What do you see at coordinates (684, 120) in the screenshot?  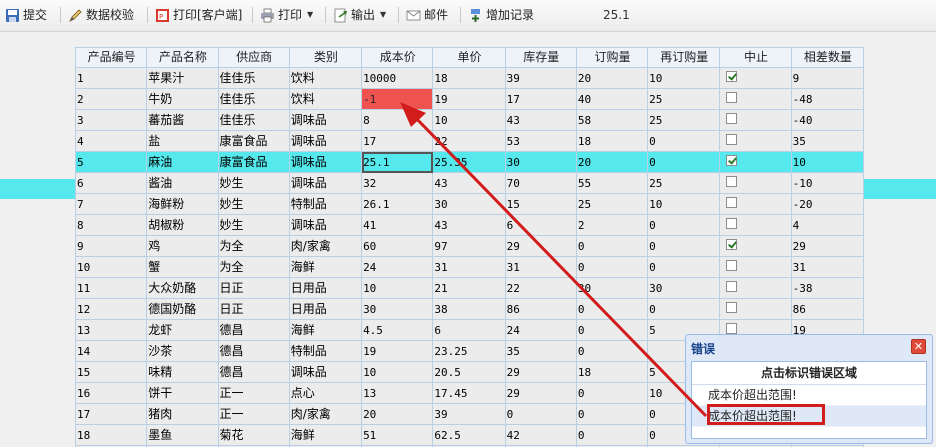 I see `cell-reorder: 25` at bounding box center [684, 120].